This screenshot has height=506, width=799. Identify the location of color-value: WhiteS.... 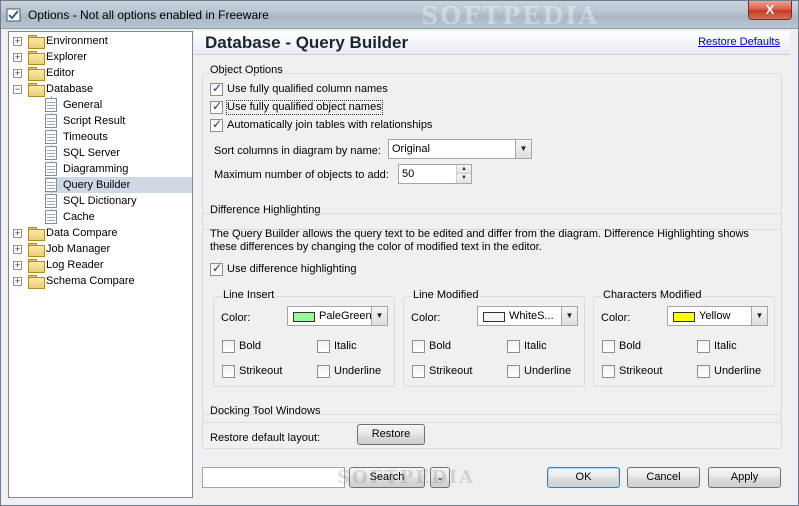
(531, 316).